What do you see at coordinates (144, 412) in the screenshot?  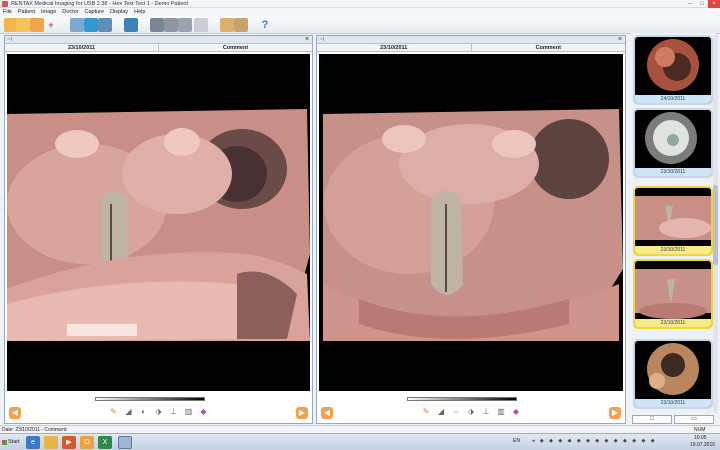 I see `contrast-icon: ◐` at bounding box center [144, 412].